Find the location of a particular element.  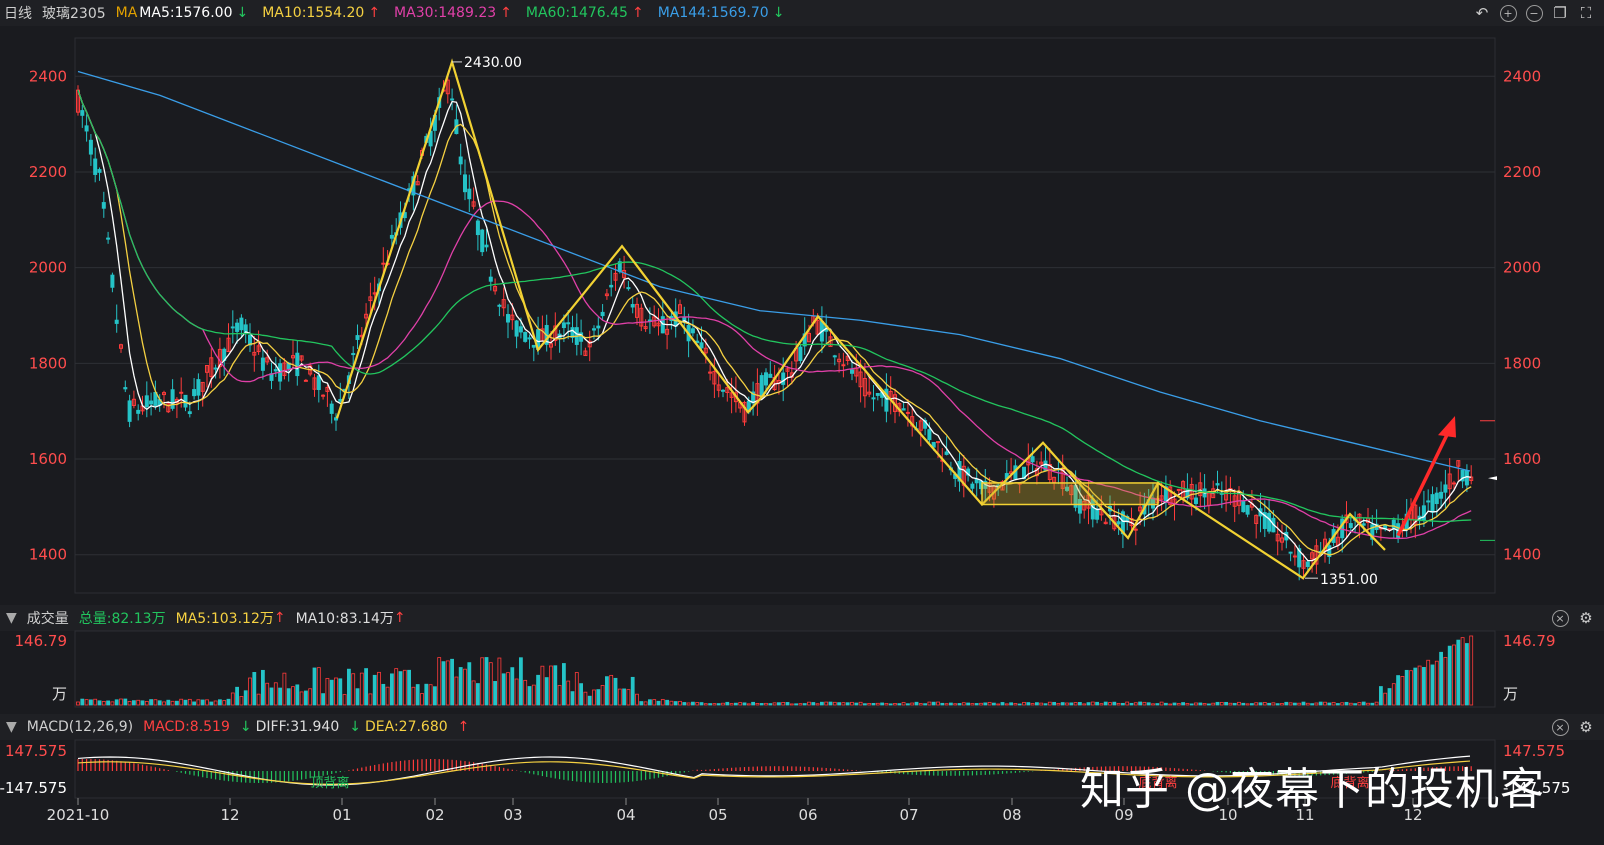

toolbar: ↶ + − ❐ ⛶ is located at coordinates (1534, 13).